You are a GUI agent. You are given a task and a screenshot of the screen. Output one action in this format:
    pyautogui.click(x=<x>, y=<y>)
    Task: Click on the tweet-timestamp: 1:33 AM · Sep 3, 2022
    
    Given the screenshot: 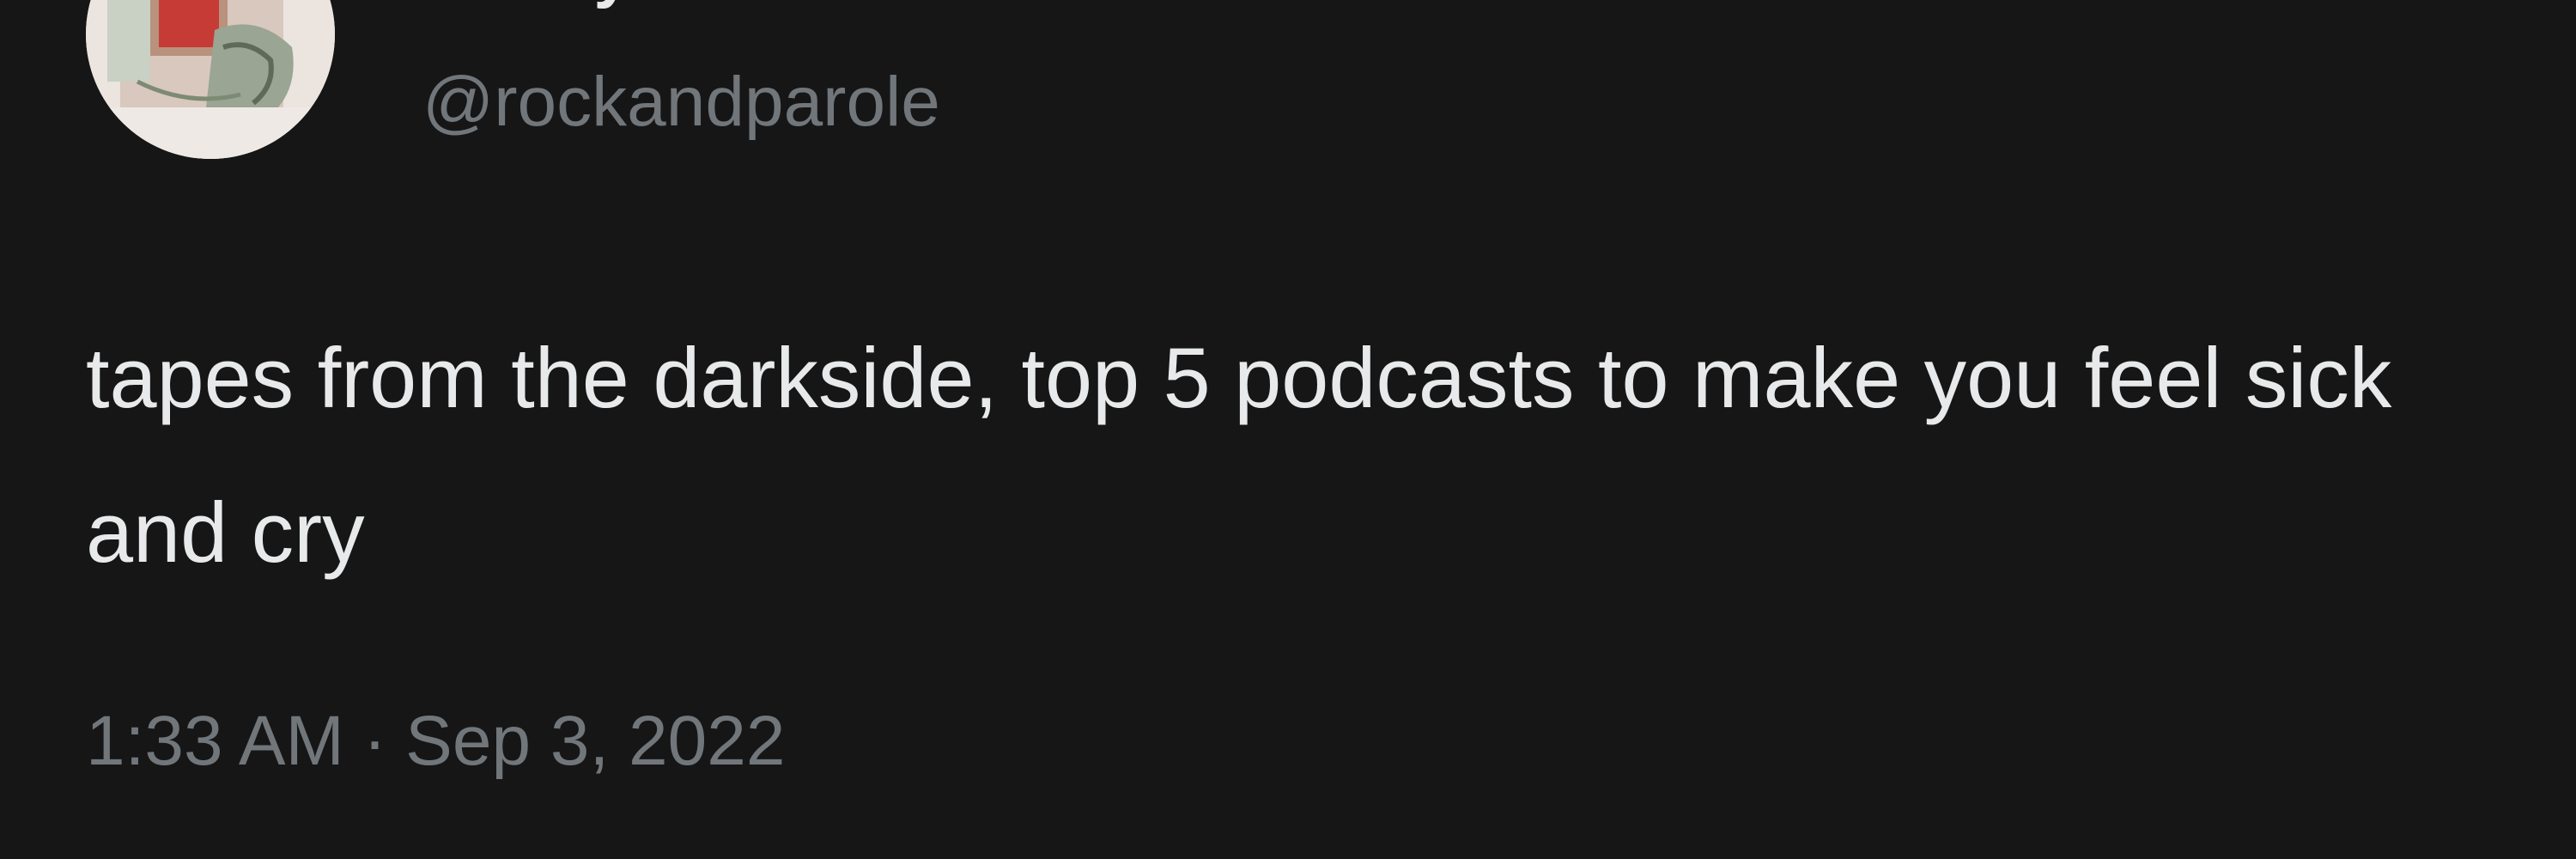 What is the action you would take?
    pyautogui.click(x=435, y=742)
    